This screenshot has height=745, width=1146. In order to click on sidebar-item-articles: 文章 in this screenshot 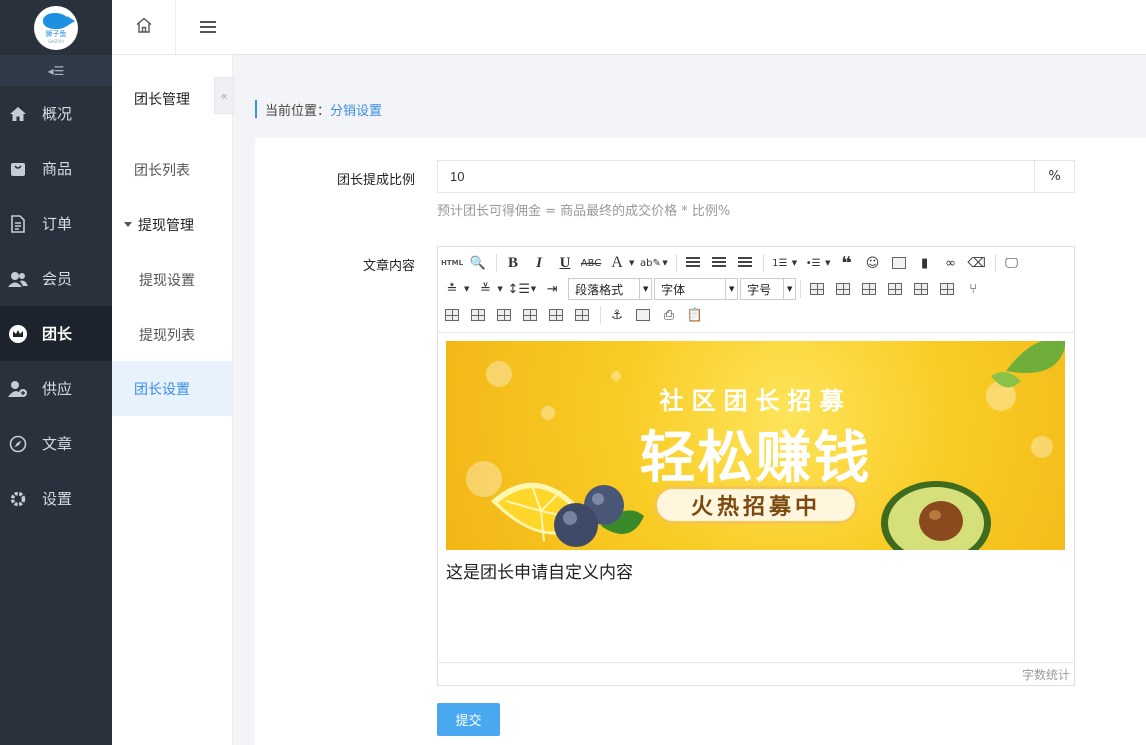, I will do `click(56, 443)`.